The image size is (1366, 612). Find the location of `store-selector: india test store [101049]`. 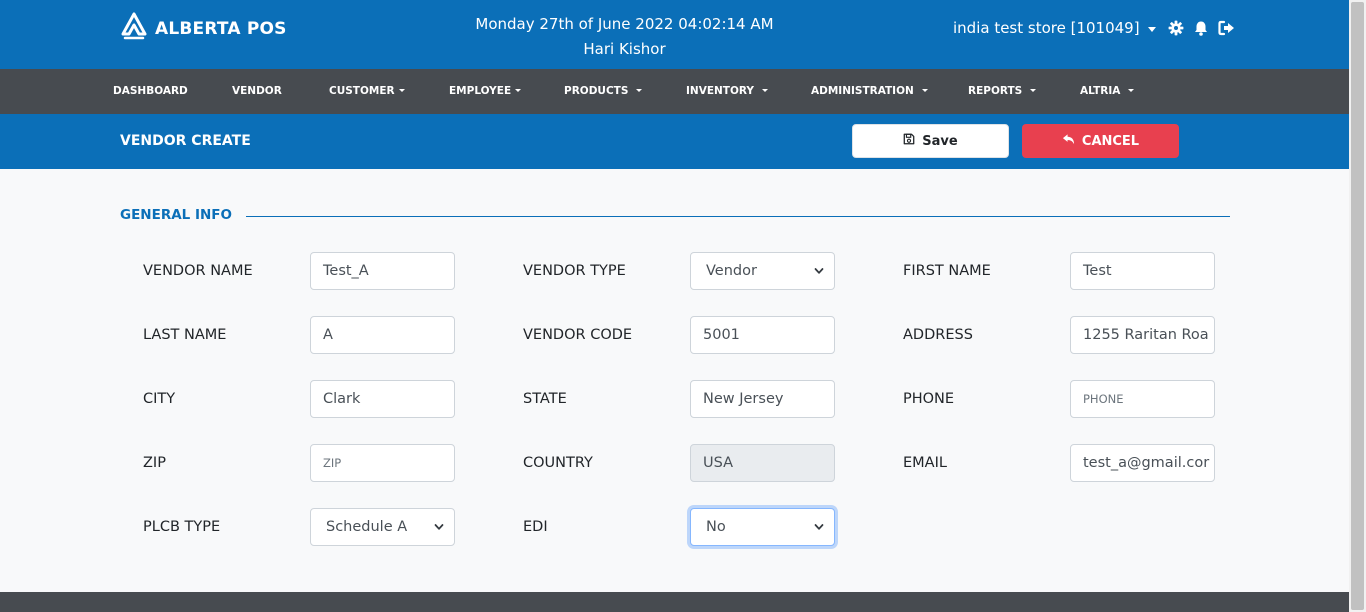

store-selector: india test store [101049] is located at coordinates (1046, 28).